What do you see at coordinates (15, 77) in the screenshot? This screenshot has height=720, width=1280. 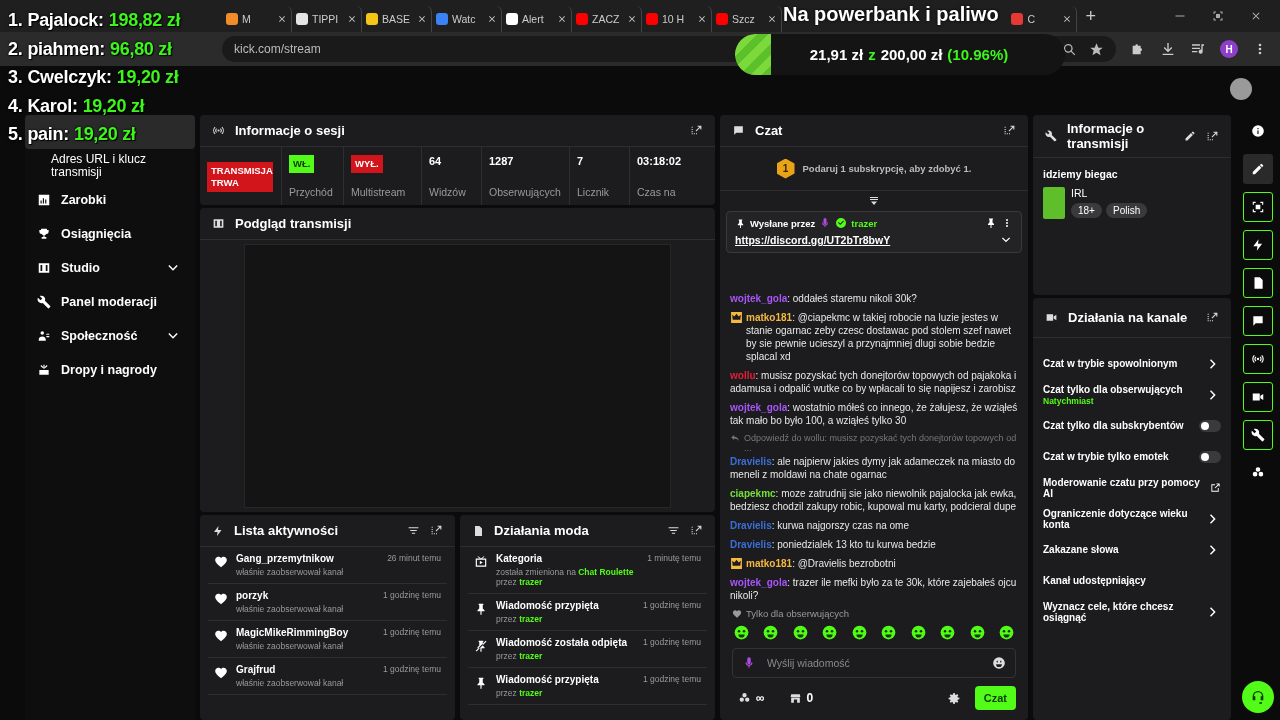 I see `leaderboard-rank: 3.` at bounding box center [15, 77].